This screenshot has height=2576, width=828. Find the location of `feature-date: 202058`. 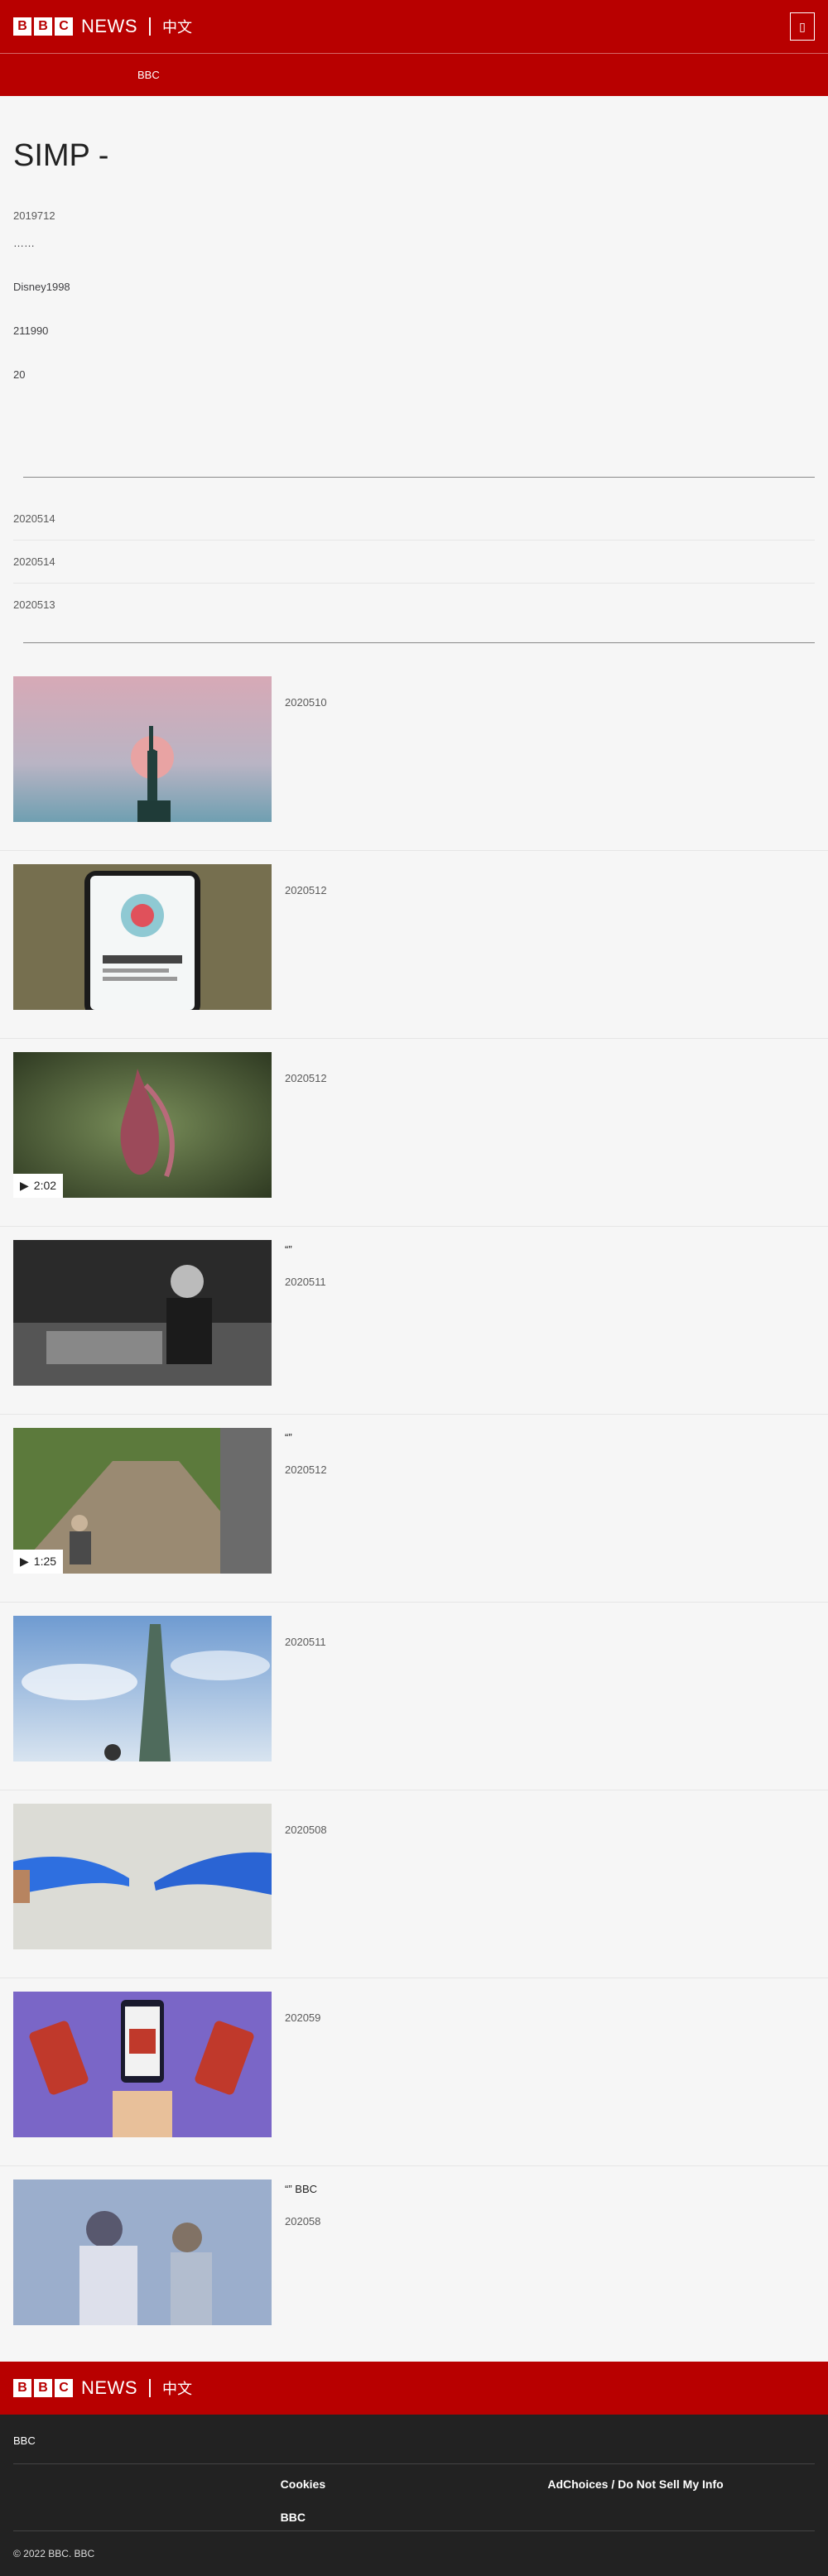

feature-date: 202058 is located at coordinates (303, 2221).